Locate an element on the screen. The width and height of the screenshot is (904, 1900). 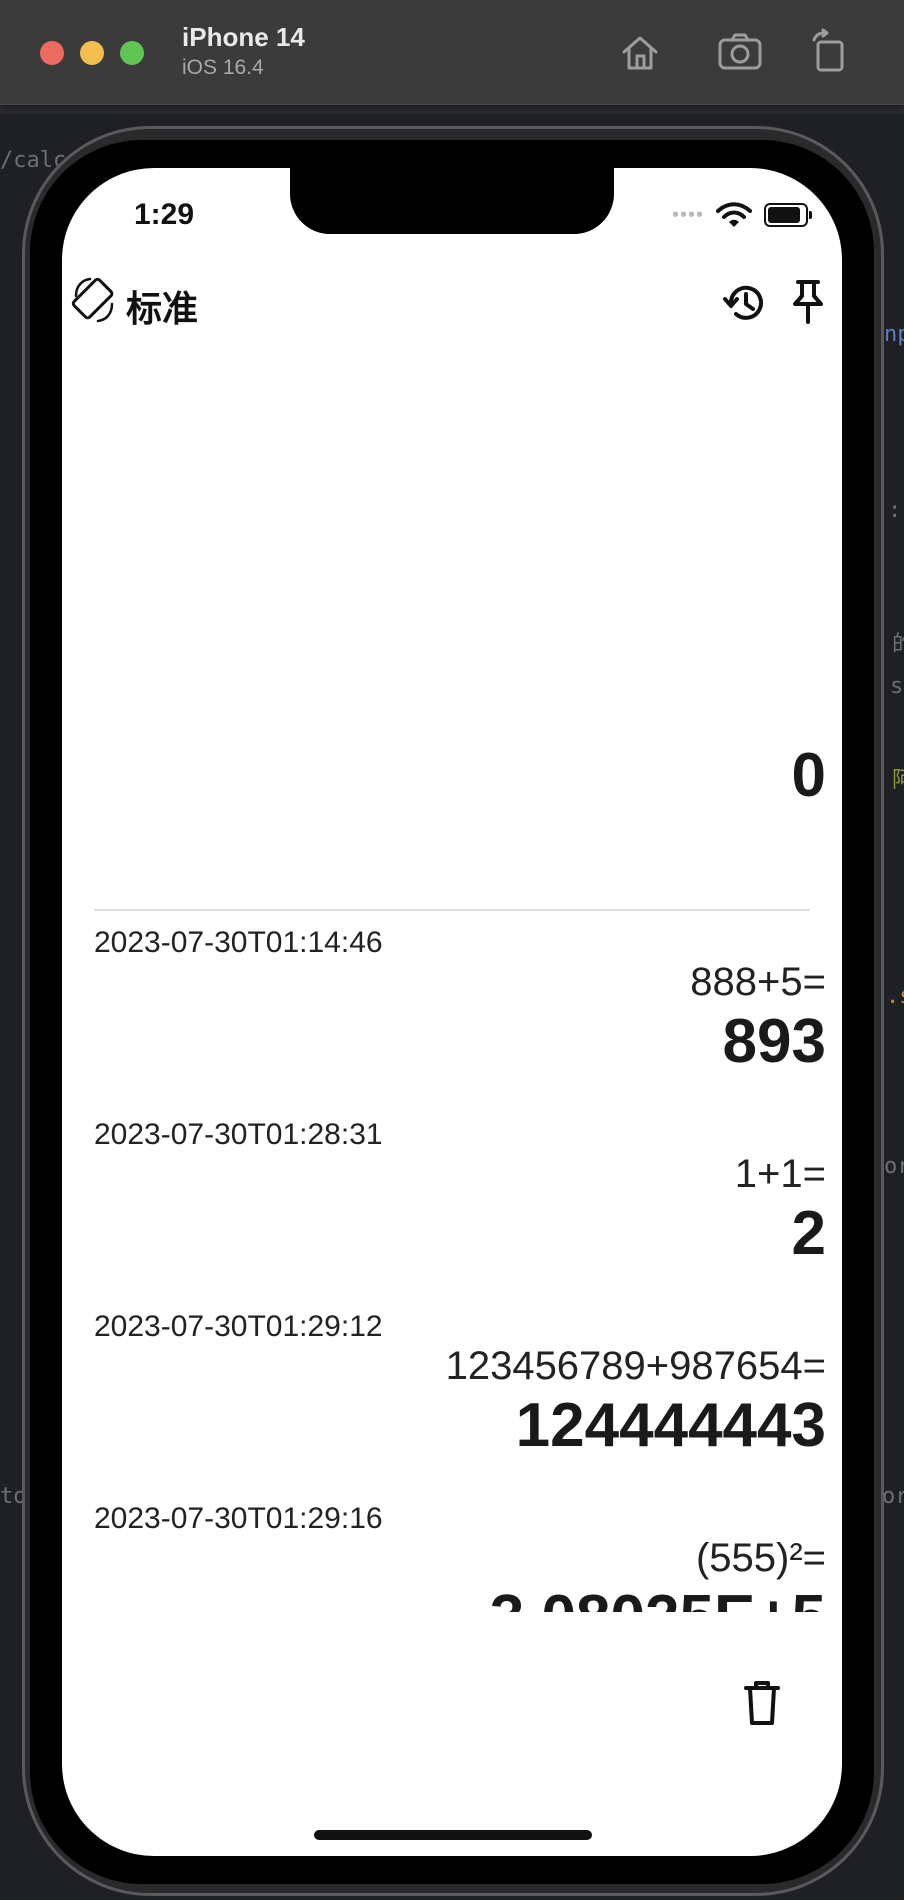
history-expression: 123456789+987654= is located at coordinates (635, 1366).